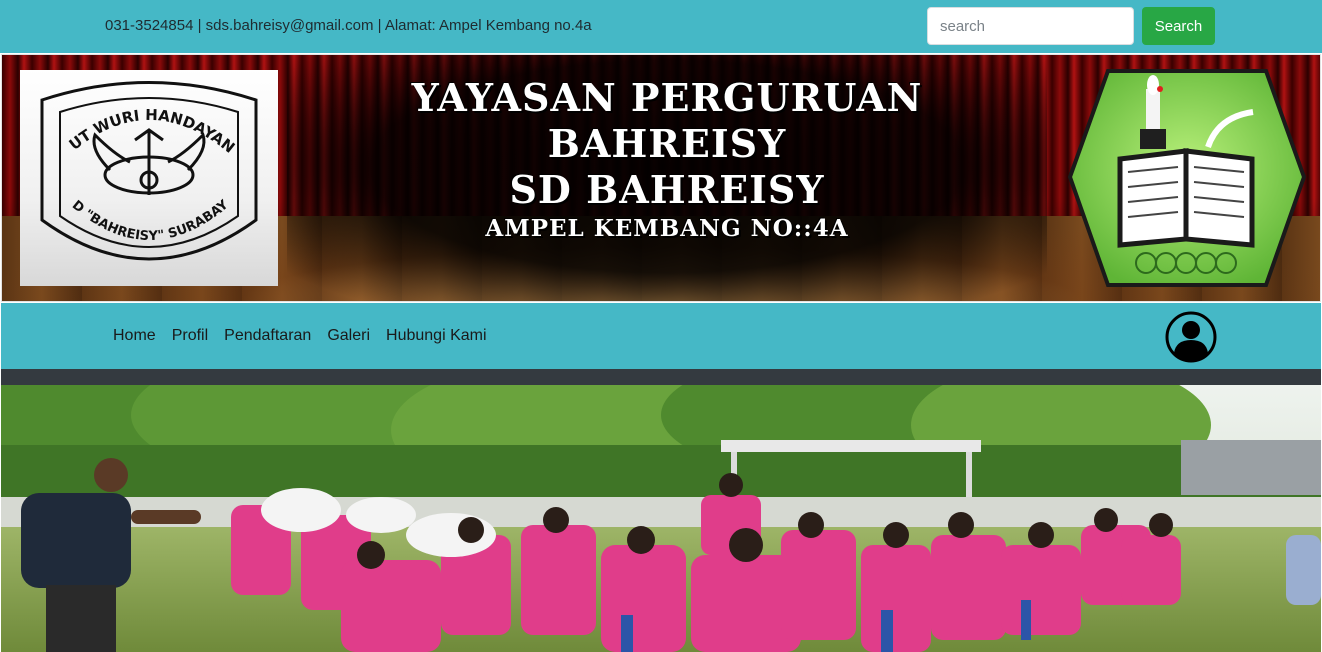 Image resolution: width=1322 pixels, height=652 pixels. Describe the element at coordinates (267, 336) in the screenshot. I see `nav-item-pendaftaran: Pendaftaran` at that location.